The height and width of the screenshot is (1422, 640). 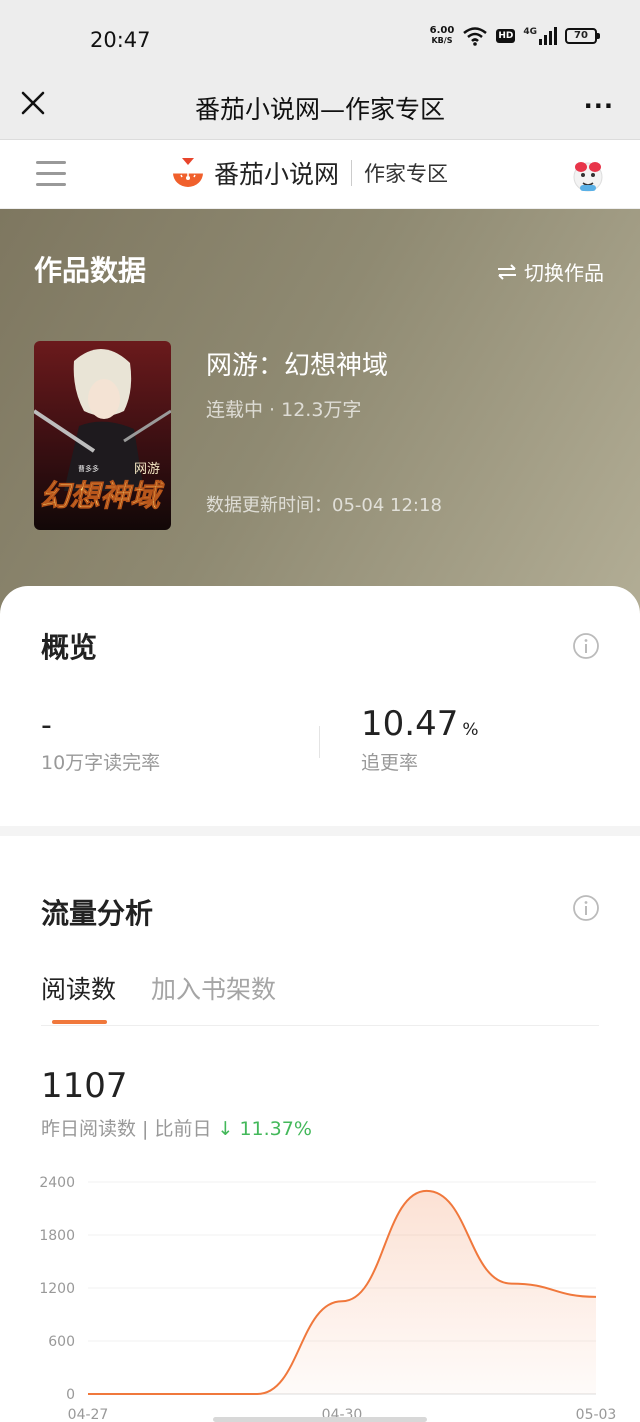 I want to click on user-avatar, so click(x=588, y=175).